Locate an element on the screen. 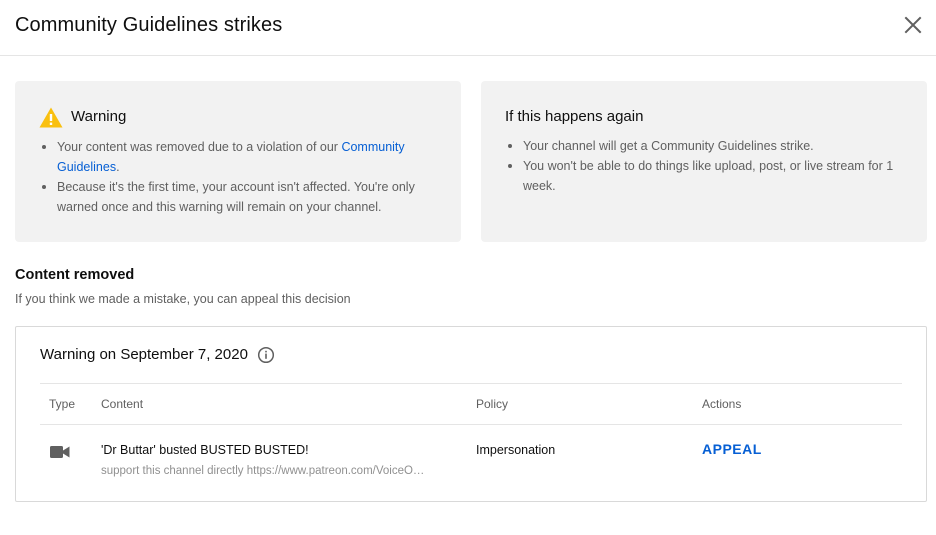 This screenshot has height=535, width=936. column-header-type: Type is located at coordinates (62, 404).